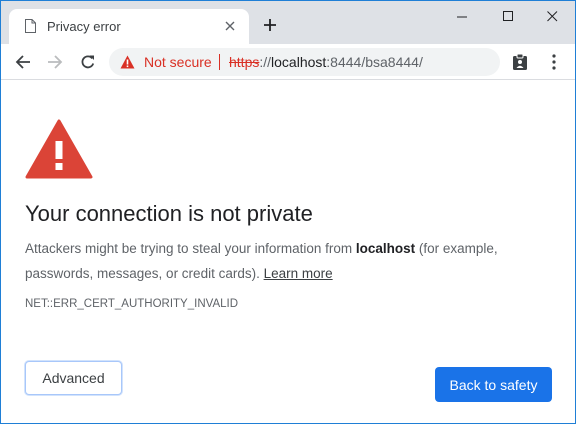 The width and height of the screenshot is (576, 424). Describe the element at coordinates (299, 62) in the screenshot. I see `url-host: localhost` at that location.